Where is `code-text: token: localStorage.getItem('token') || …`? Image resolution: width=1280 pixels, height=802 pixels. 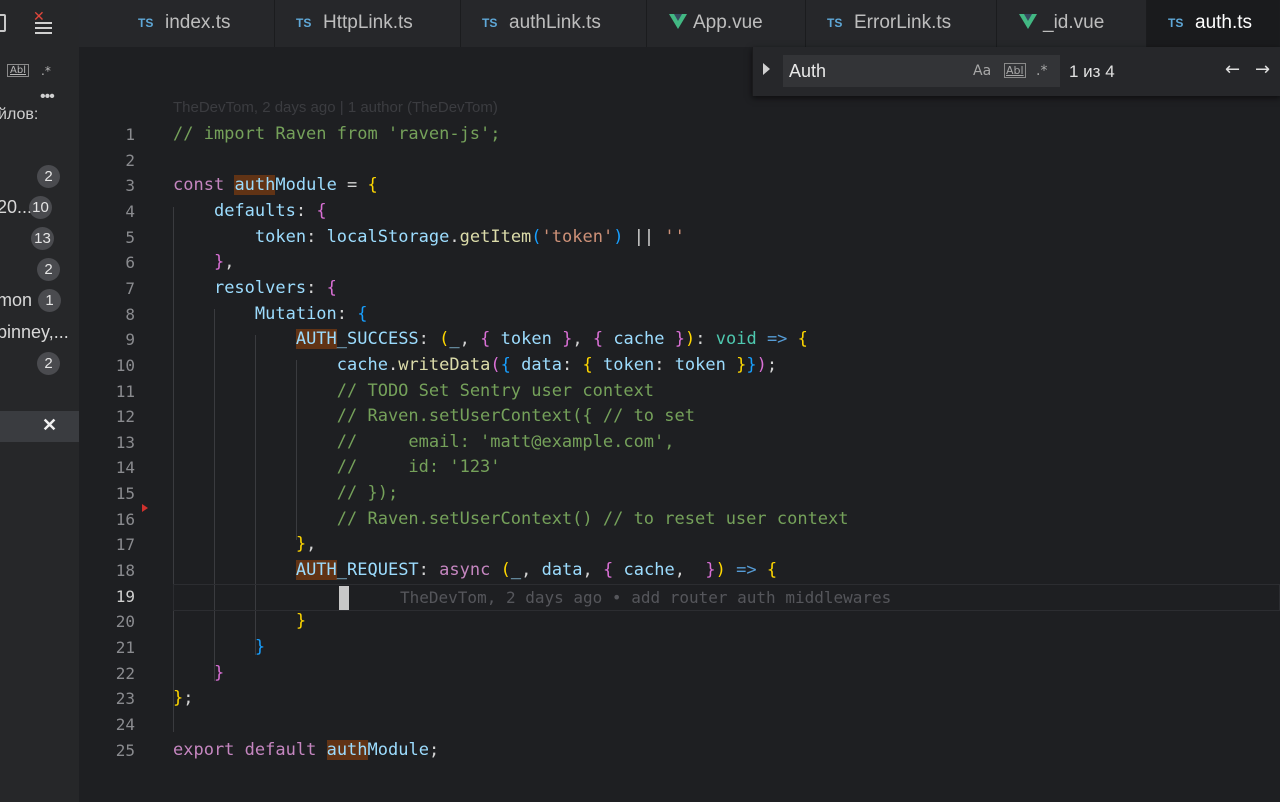 code-text: token: localStorage.getItem('token') || … is located at coordinates (469, 236).